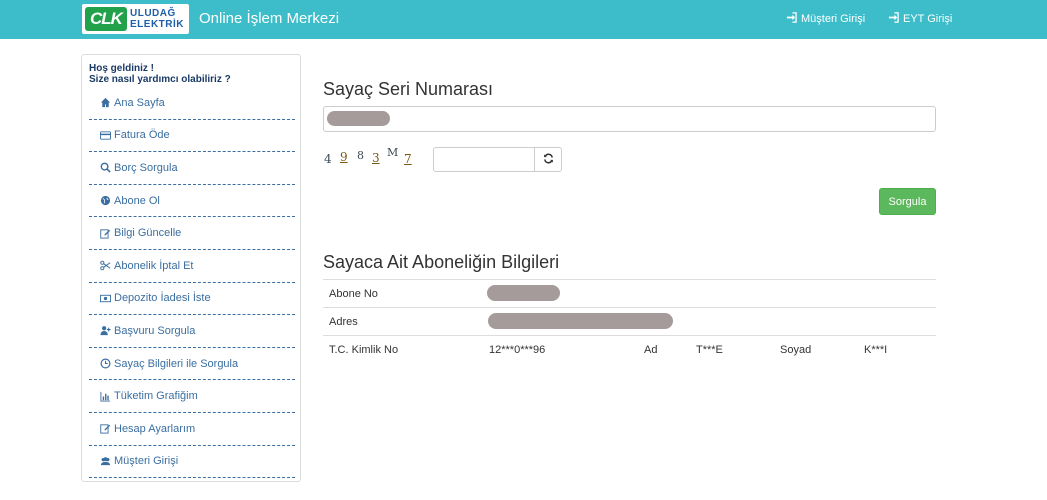 This screenshot has width=1047, height=500. What do you see at coordinates (192, 233) in the screenshot?
I see `sidebar-item-update-info: Bilgi Güncelle` at bounding box center [192, 233].